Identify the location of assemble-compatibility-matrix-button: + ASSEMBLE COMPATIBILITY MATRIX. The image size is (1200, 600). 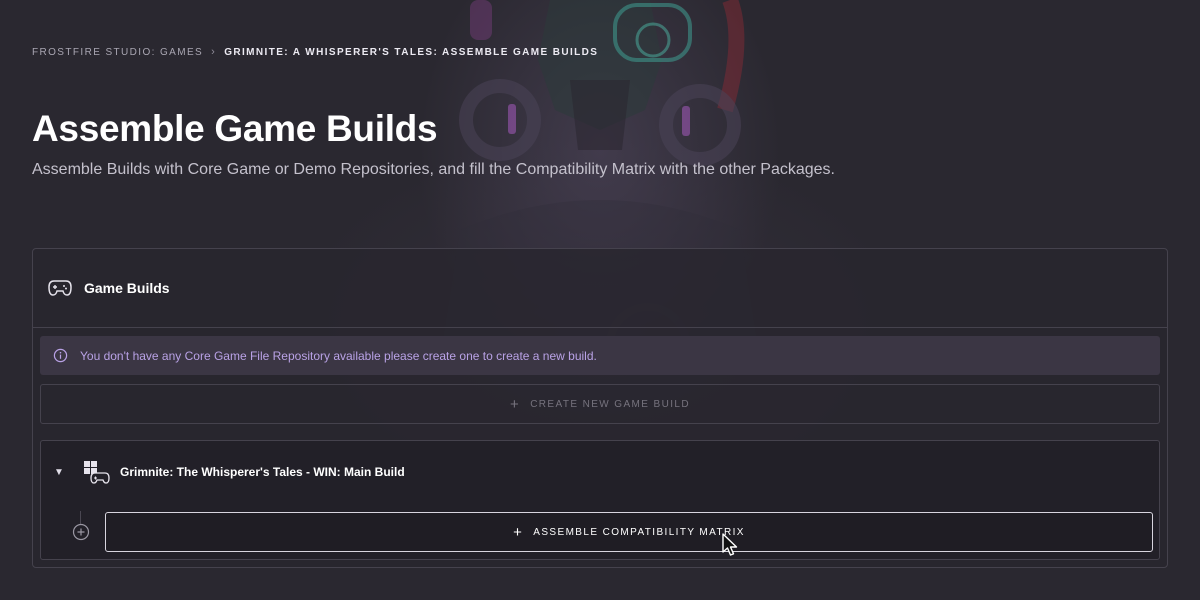
(629, 532).